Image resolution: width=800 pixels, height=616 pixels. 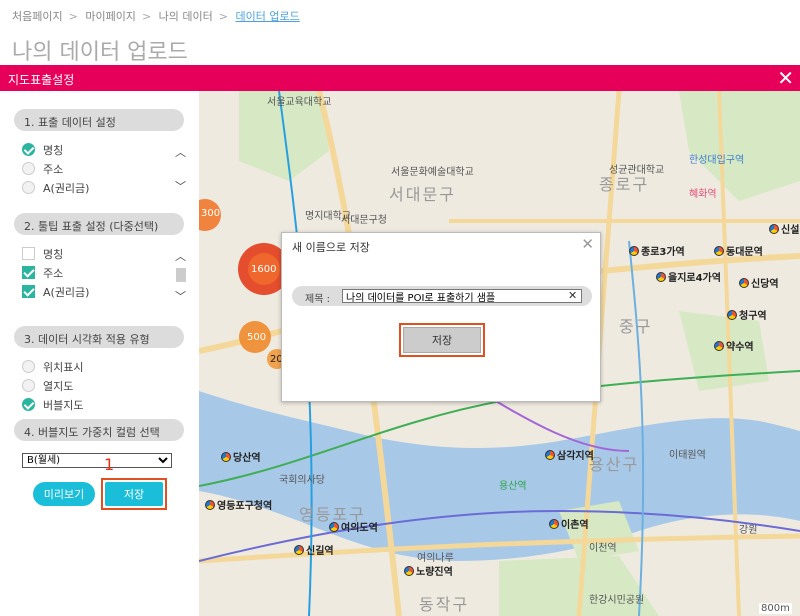 I want to click on option-label: 열지도, so click(x=58, y=386).